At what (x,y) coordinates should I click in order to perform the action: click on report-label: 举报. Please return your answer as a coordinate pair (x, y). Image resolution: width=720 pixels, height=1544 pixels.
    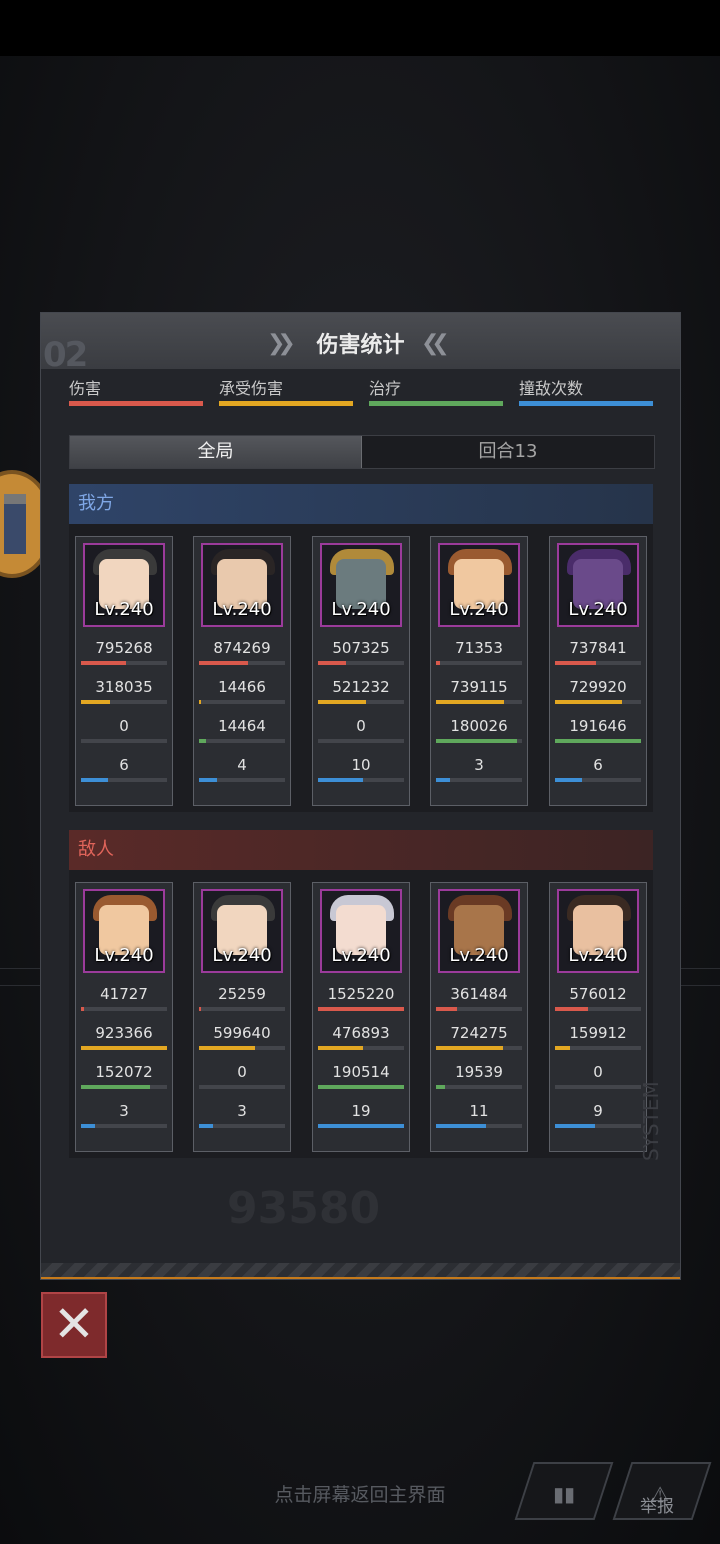
    Looking at the image, I should click on (657, 1504).